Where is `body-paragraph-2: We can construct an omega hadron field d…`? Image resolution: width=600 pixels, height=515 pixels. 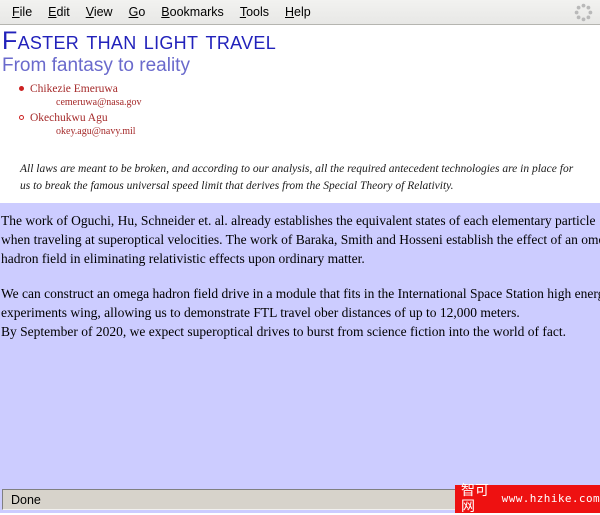 body-paragraph-2: We can construct an omega hadron field d… is located at coordinates (300, 312).